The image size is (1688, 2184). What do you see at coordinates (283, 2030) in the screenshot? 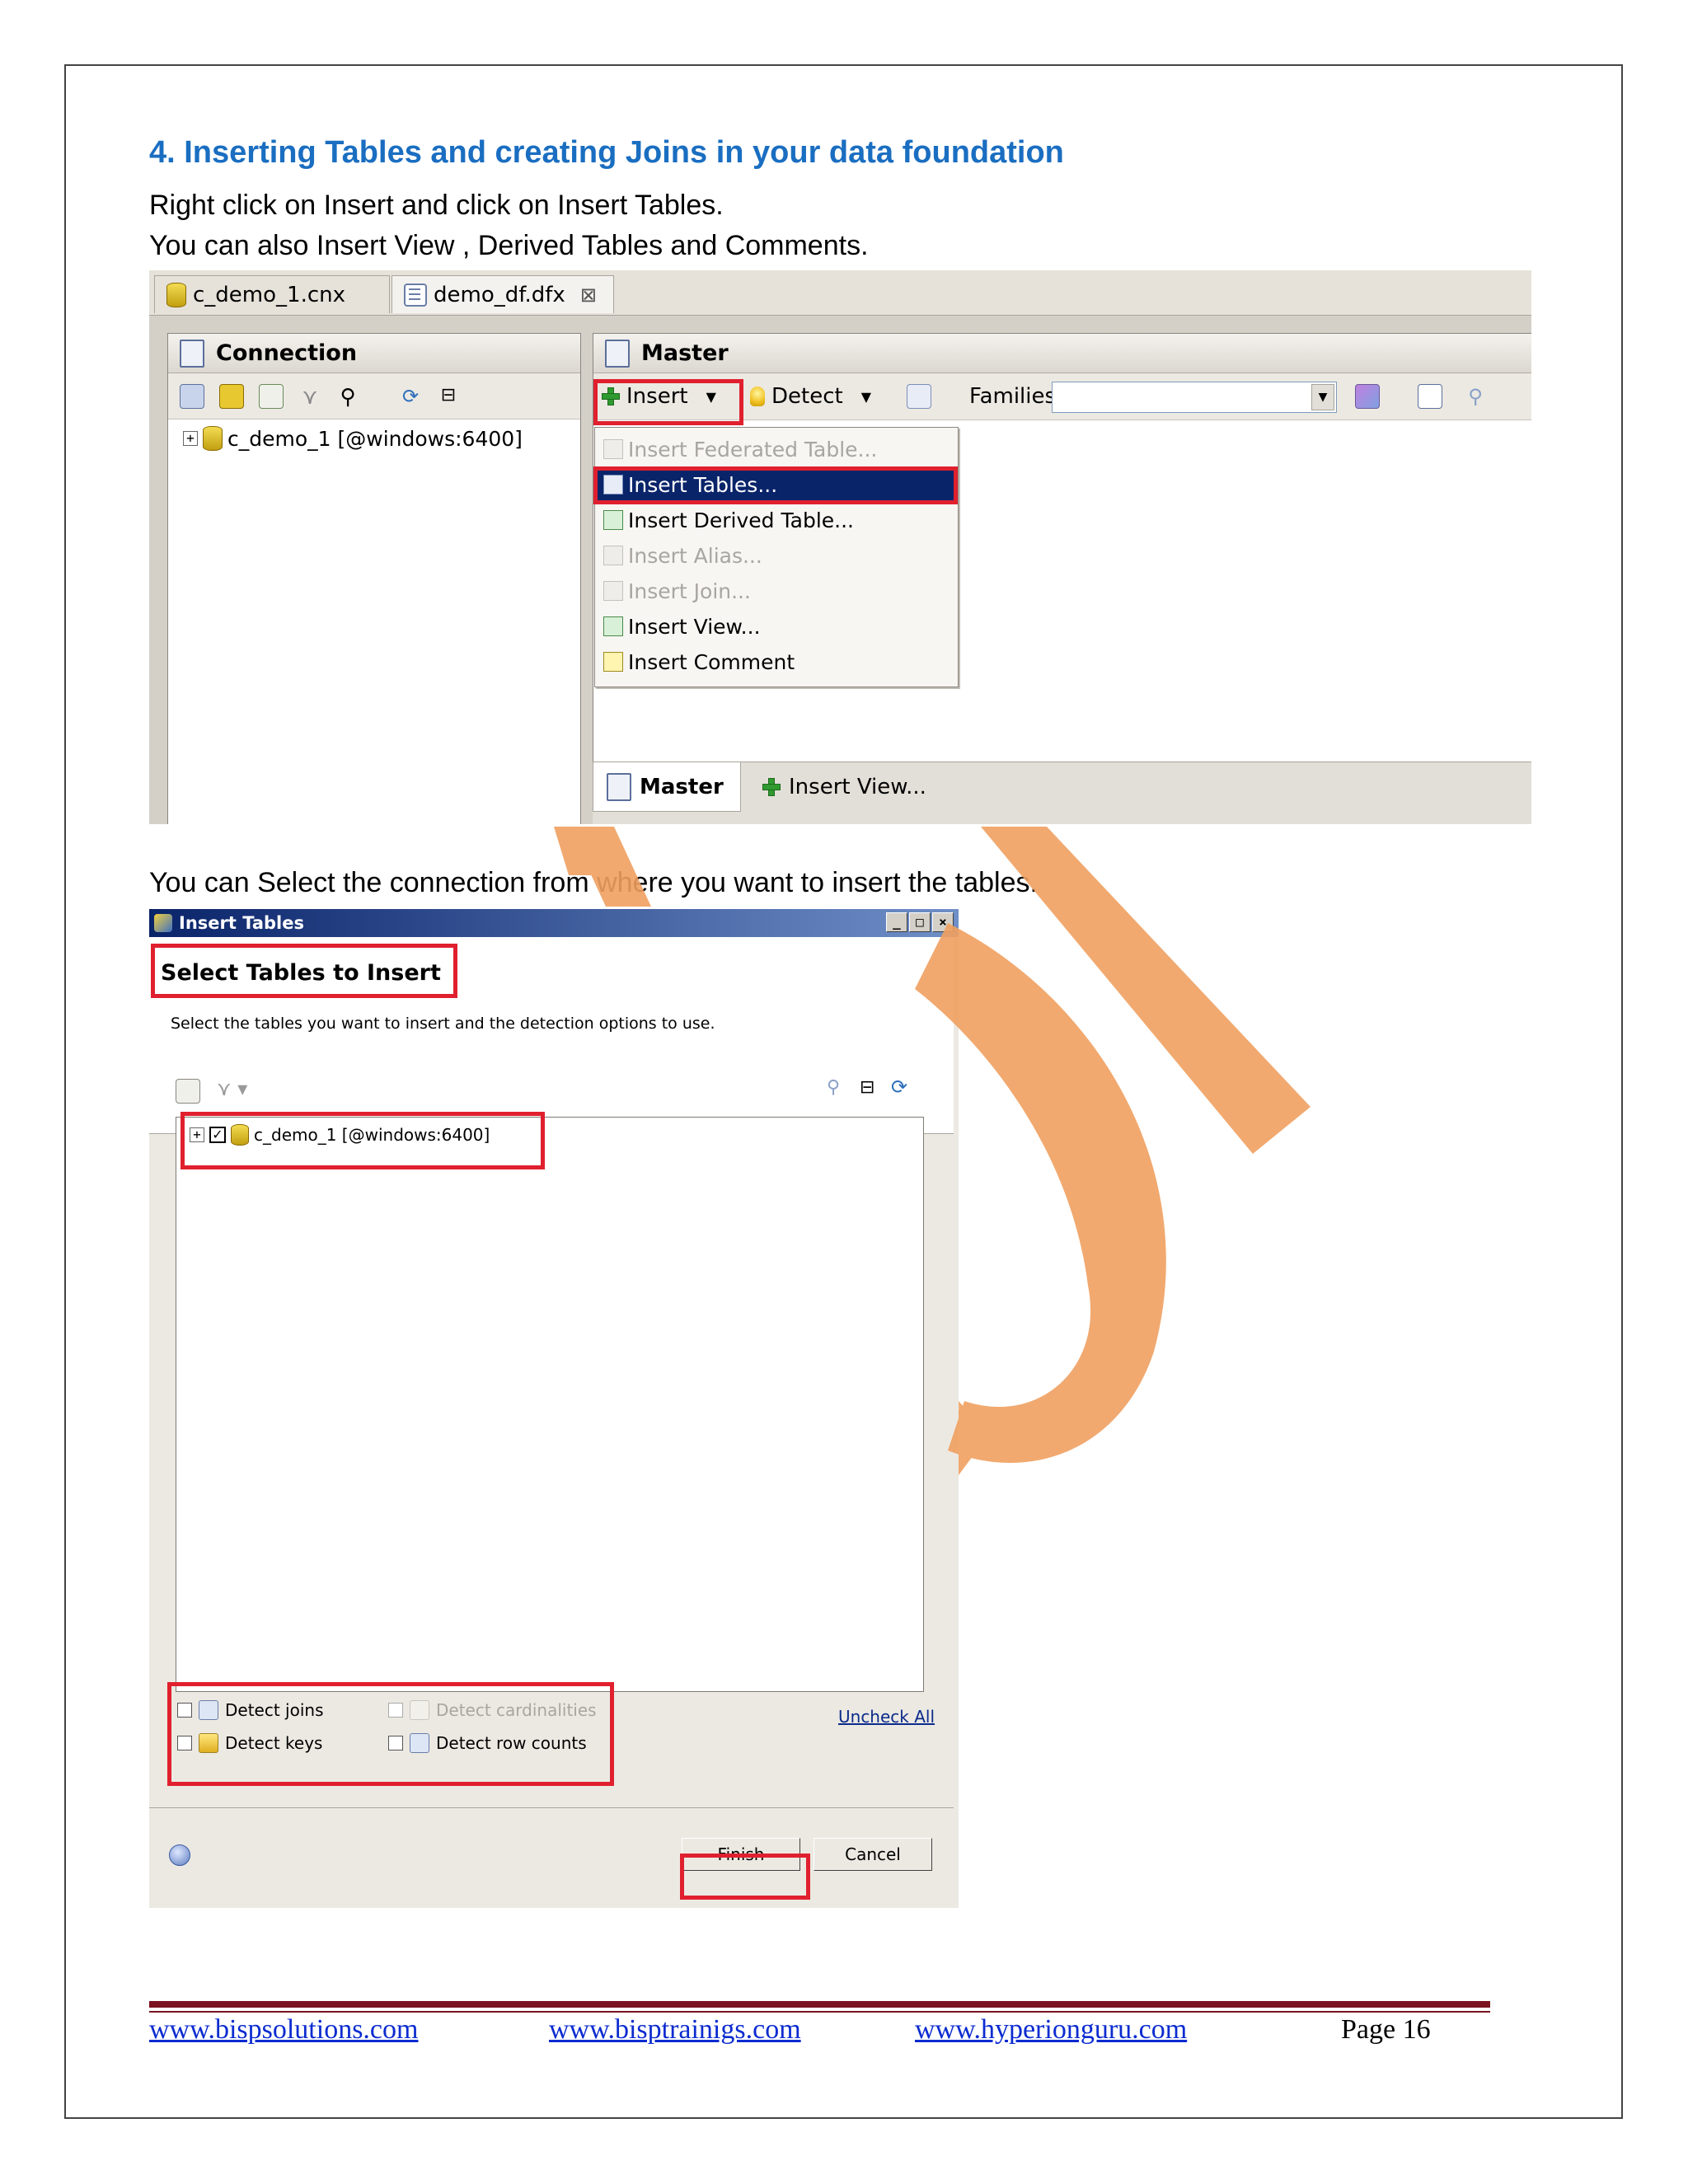
I see `footer-link-bispsolutions: www.bispsolutions.com` at bounding box center [283, 2030].